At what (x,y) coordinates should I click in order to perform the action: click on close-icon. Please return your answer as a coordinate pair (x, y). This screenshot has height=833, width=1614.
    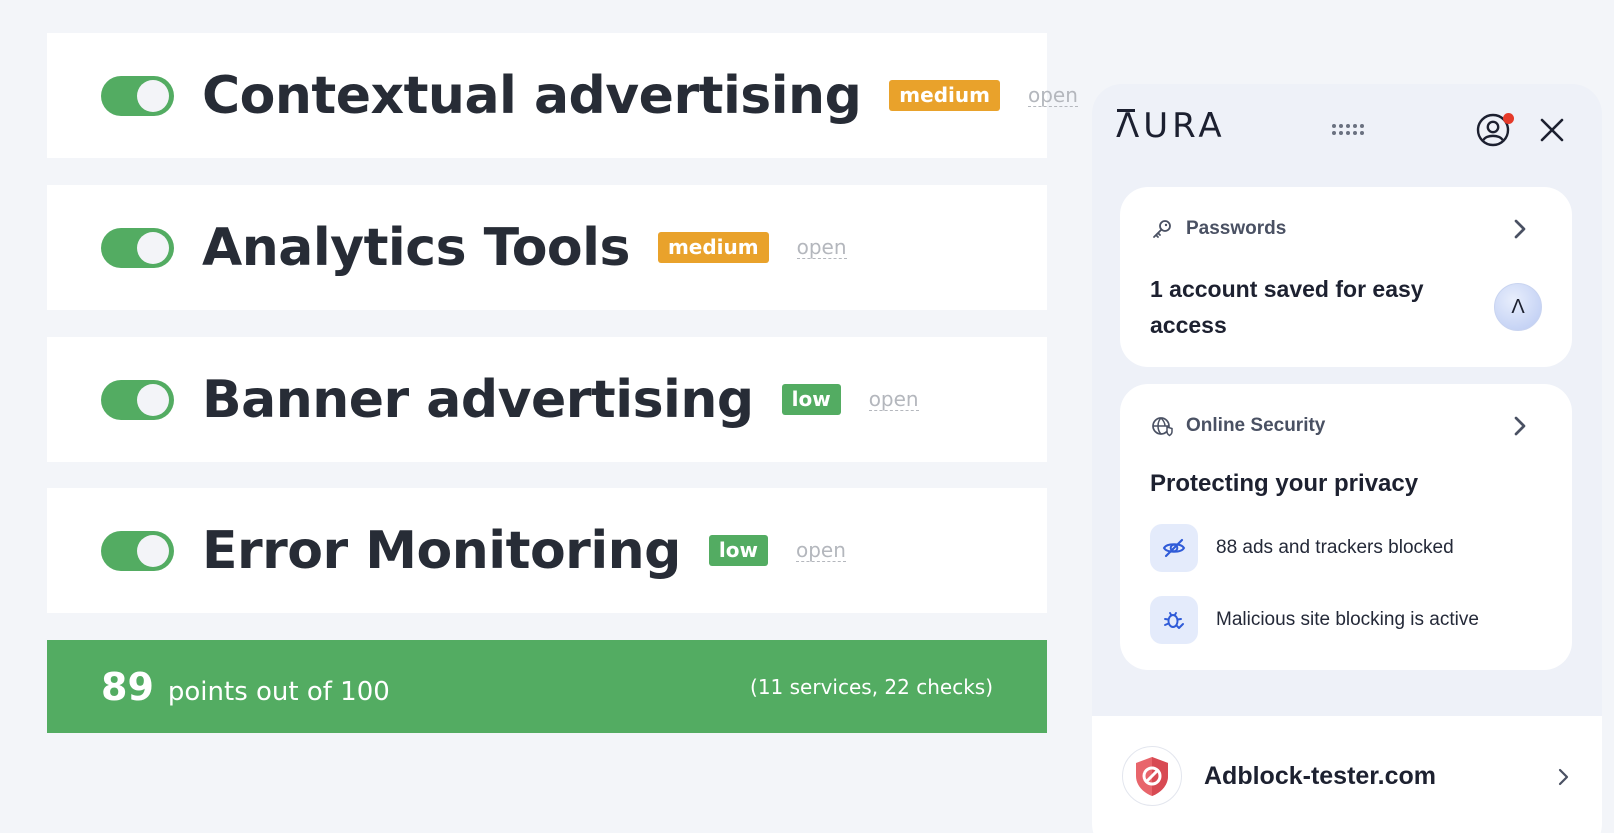
    Looking at the image, I should click on (1552, 130).